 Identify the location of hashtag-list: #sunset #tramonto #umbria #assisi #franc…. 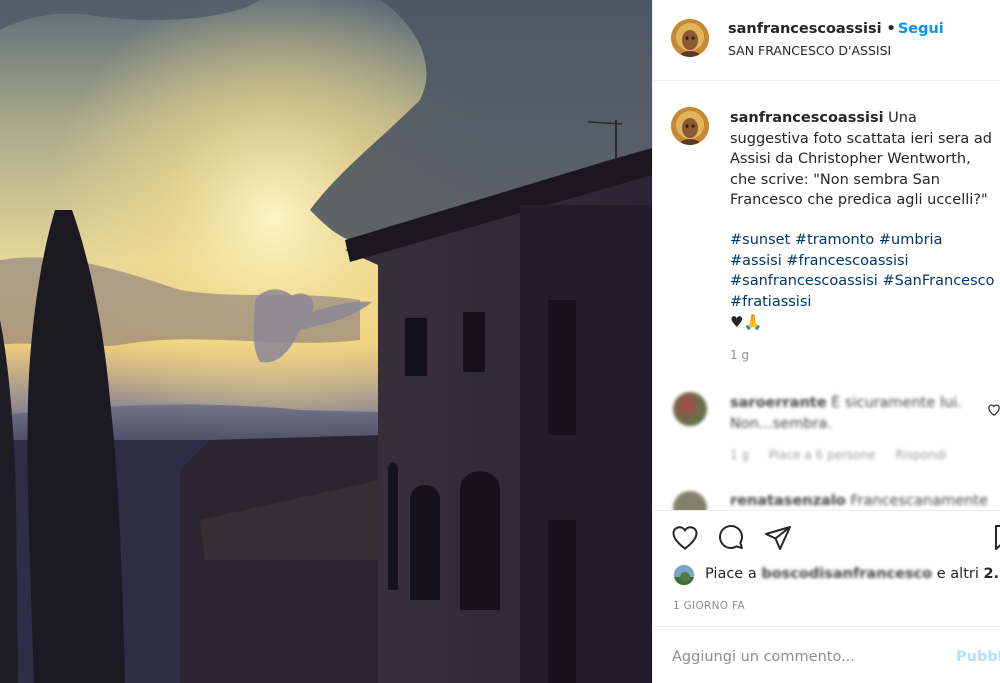
(863, 271).